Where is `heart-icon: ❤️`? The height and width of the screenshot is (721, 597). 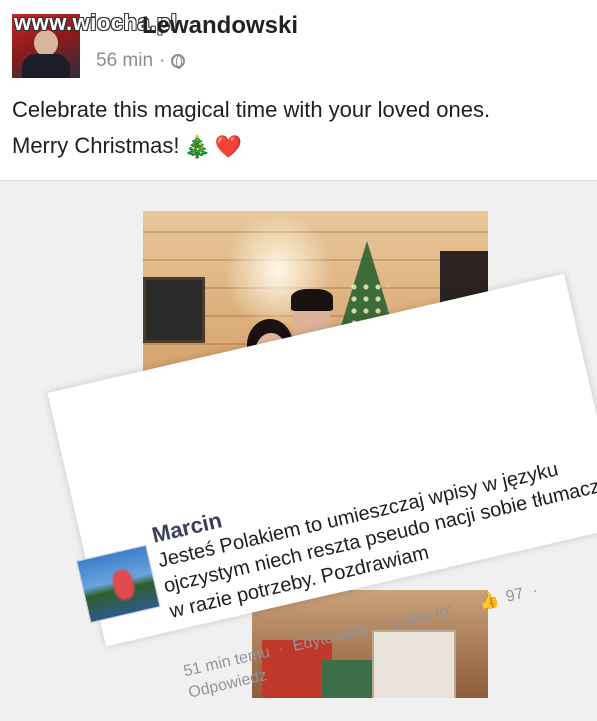 heart-icon: ❤️ is located at coordinates (228, 147).